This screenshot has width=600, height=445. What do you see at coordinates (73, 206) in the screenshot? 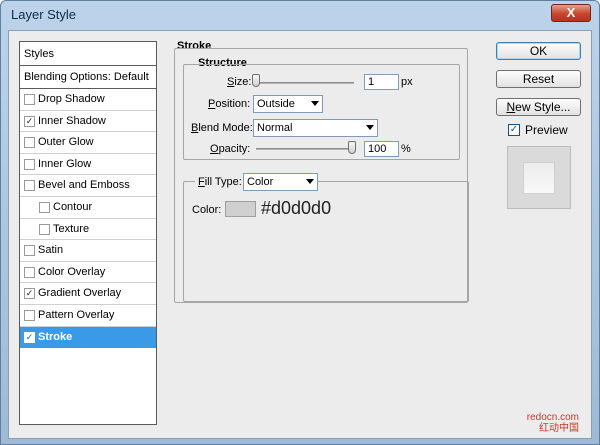
I see `style-item-label: Contour` at bounding box center [73, 206].